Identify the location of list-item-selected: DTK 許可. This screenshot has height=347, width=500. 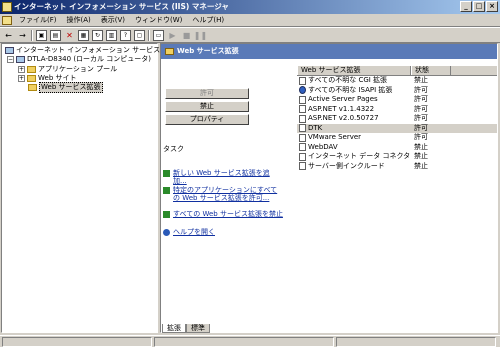
(397, 128).